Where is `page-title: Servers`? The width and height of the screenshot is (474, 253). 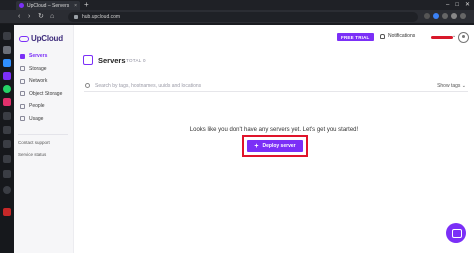
page-title: Servers is located at coordinates (112, 60).